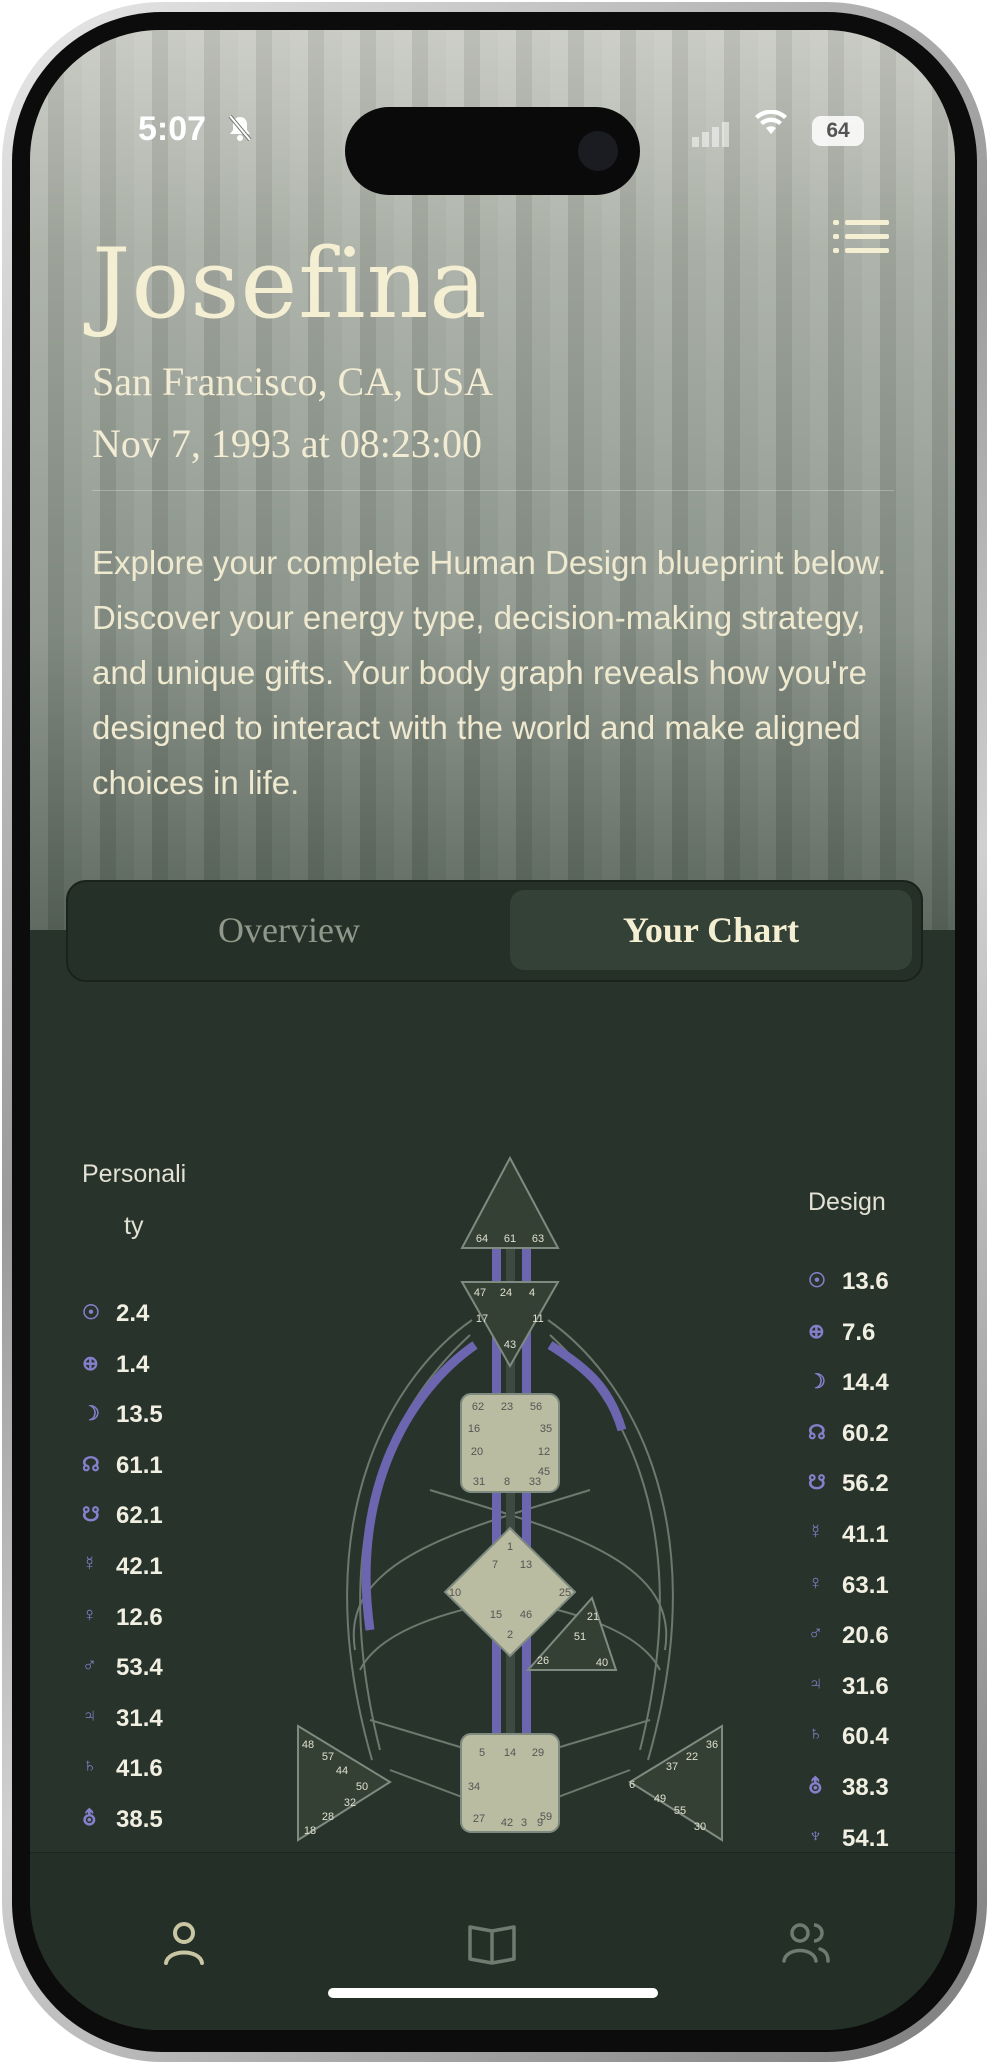 This screenshot has width=989, height=2066. What do you see at coordinates (310, 1831) in the screenshot?
I see `gate-label: 18` at bounding box center [310, 1831].